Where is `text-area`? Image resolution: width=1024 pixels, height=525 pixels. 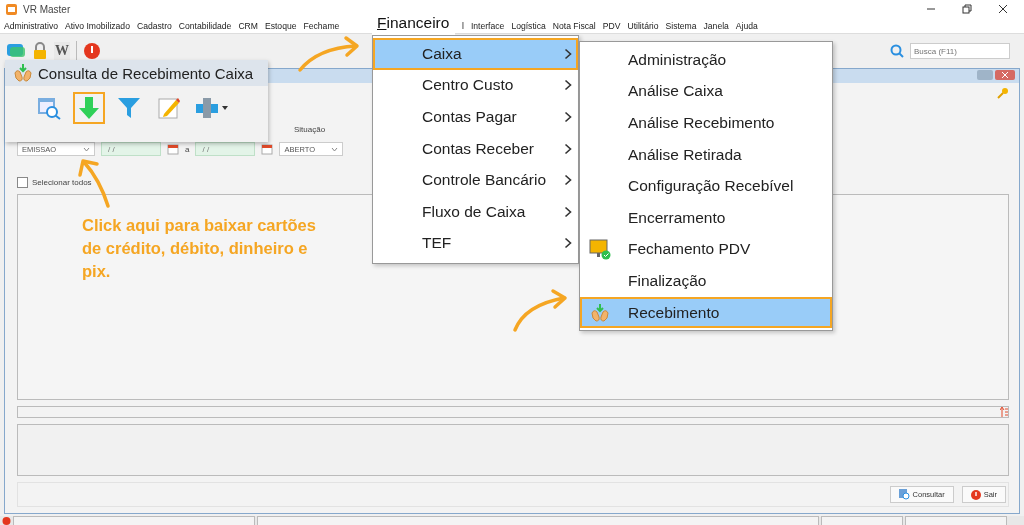
text-area is located at coordinates (513, 450).